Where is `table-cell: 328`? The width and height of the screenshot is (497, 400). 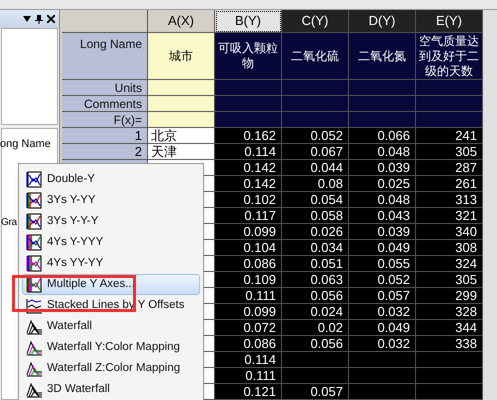 table-cell: 328 is located at coordinates (449, 312).